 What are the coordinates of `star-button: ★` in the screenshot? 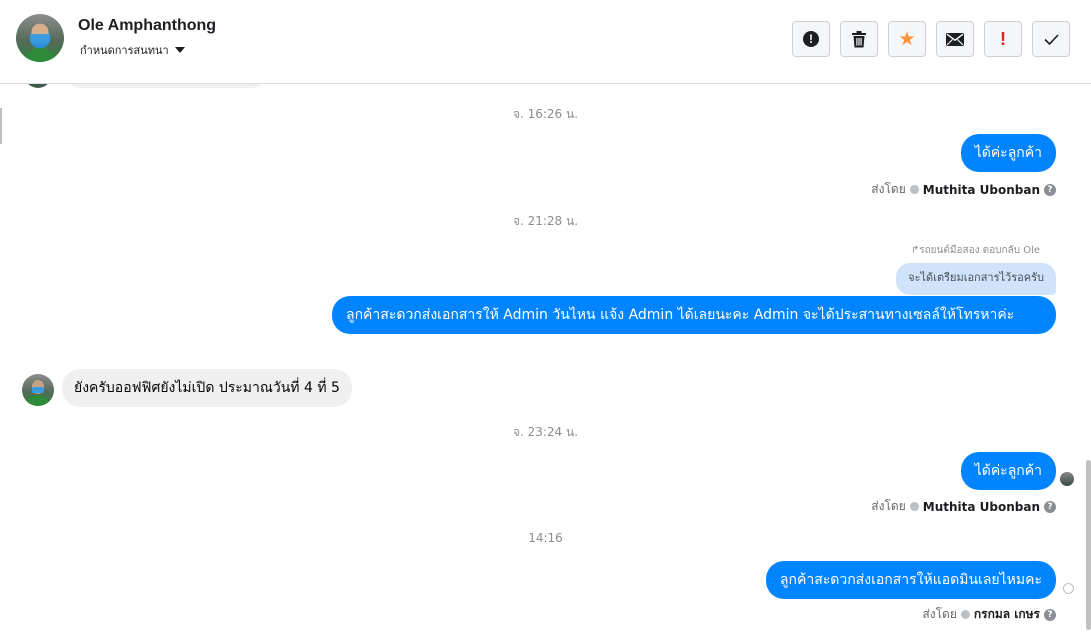 It's located at (907, 39).